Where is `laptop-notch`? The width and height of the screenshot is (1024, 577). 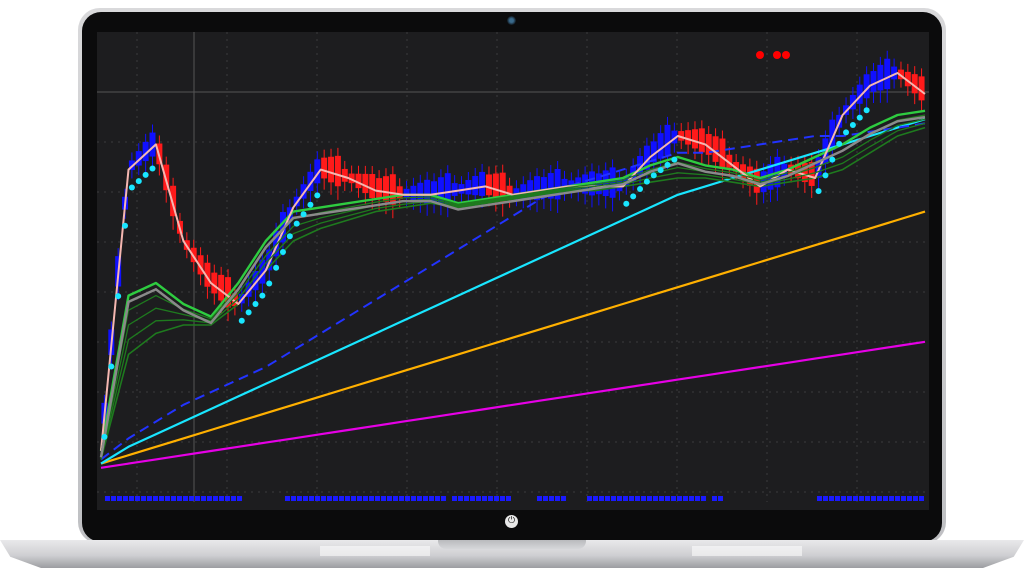 laptop-notch is located at coordinates (512, 544).